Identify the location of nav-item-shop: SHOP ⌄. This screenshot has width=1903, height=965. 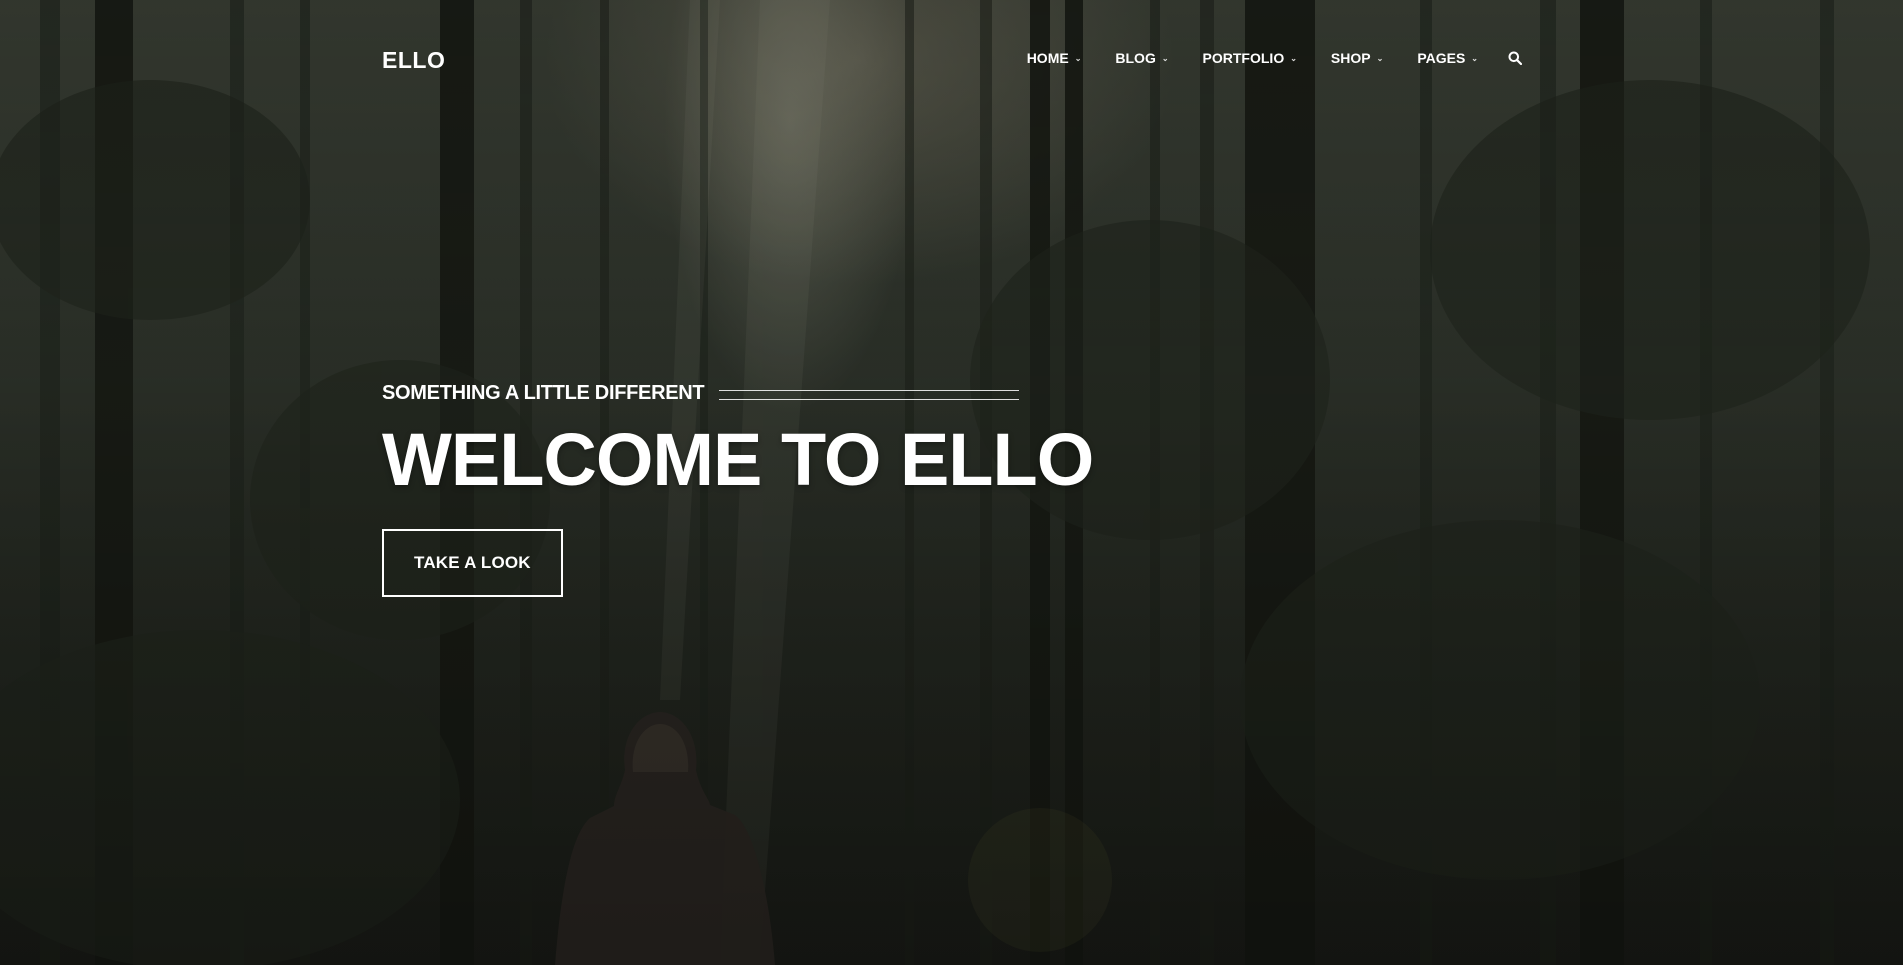
(1357, 58).